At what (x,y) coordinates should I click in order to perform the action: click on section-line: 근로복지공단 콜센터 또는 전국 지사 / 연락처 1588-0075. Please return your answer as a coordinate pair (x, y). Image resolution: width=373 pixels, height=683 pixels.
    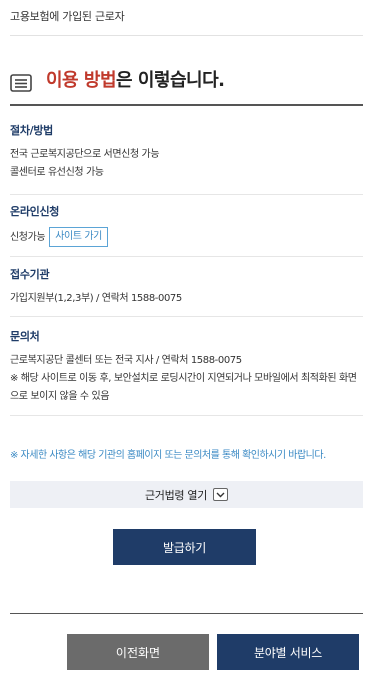
    Looking at the image, I should click on (126, 360).